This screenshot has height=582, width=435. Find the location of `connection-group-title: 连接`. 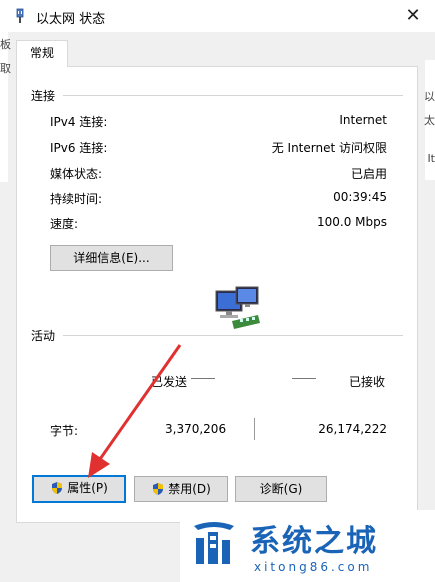

connection-group-title: 连接 is located at coordinates (43, 96).